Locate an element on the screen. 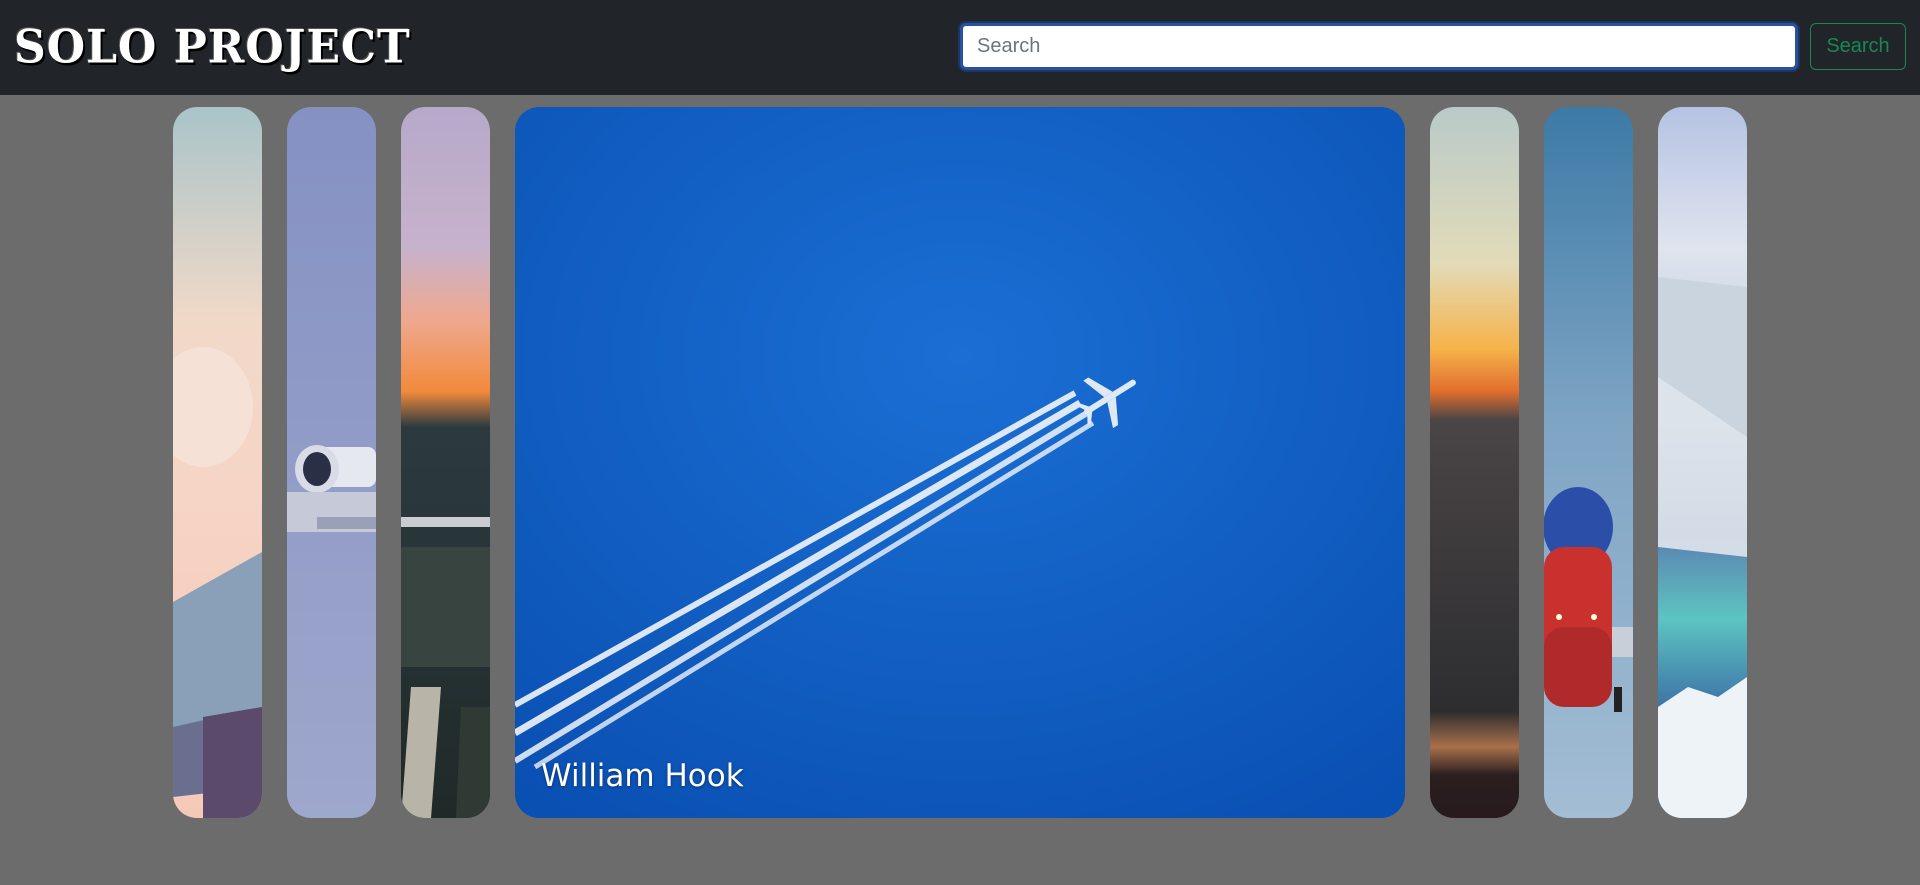  sunset-horizon-image is located at coordinates (1474, 462).